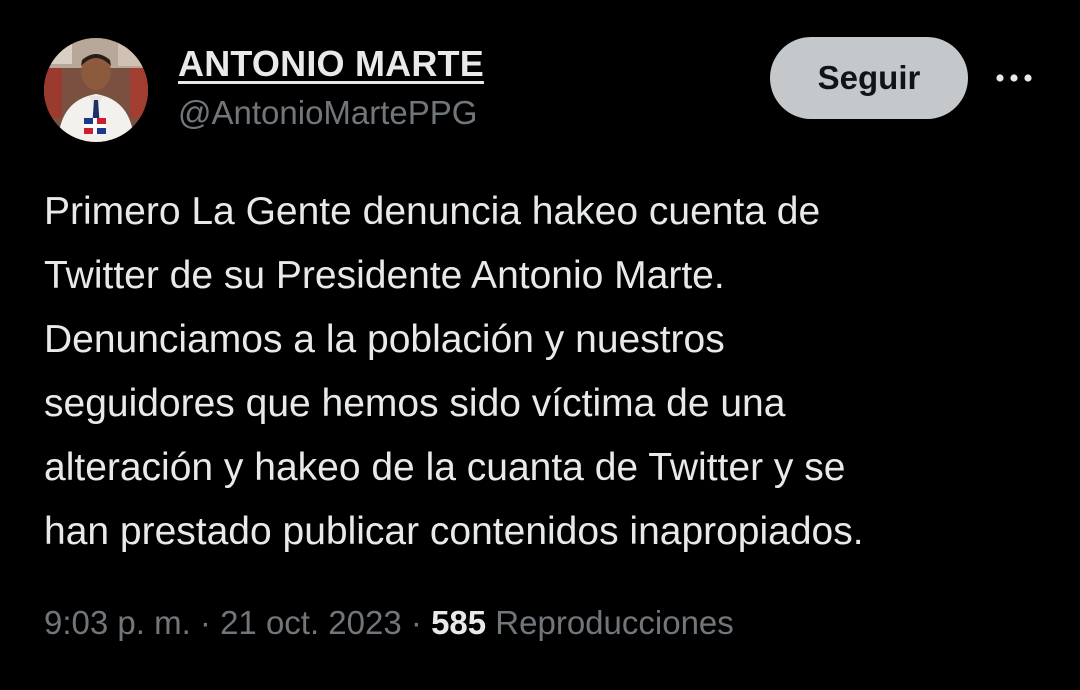  Describe the element at coordinates (117, 622) in the screenshot. I see `tweet-time: 9:03 p. m.` at that location.